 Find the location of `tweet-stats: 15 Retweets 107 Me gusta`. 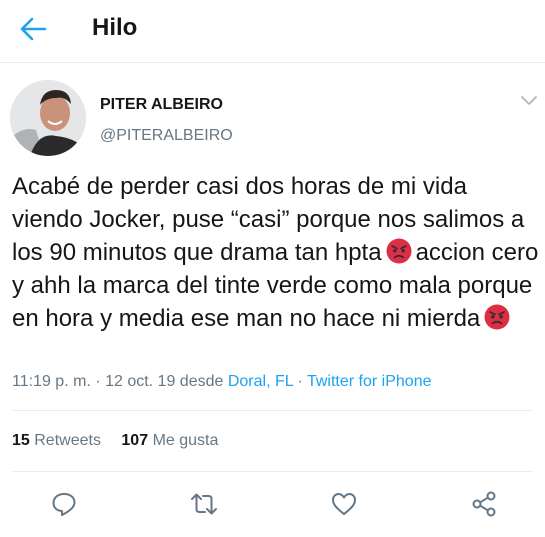

tweet-stats: 15 Retweets 107 Me gusta is located at coordinates (115, 441).